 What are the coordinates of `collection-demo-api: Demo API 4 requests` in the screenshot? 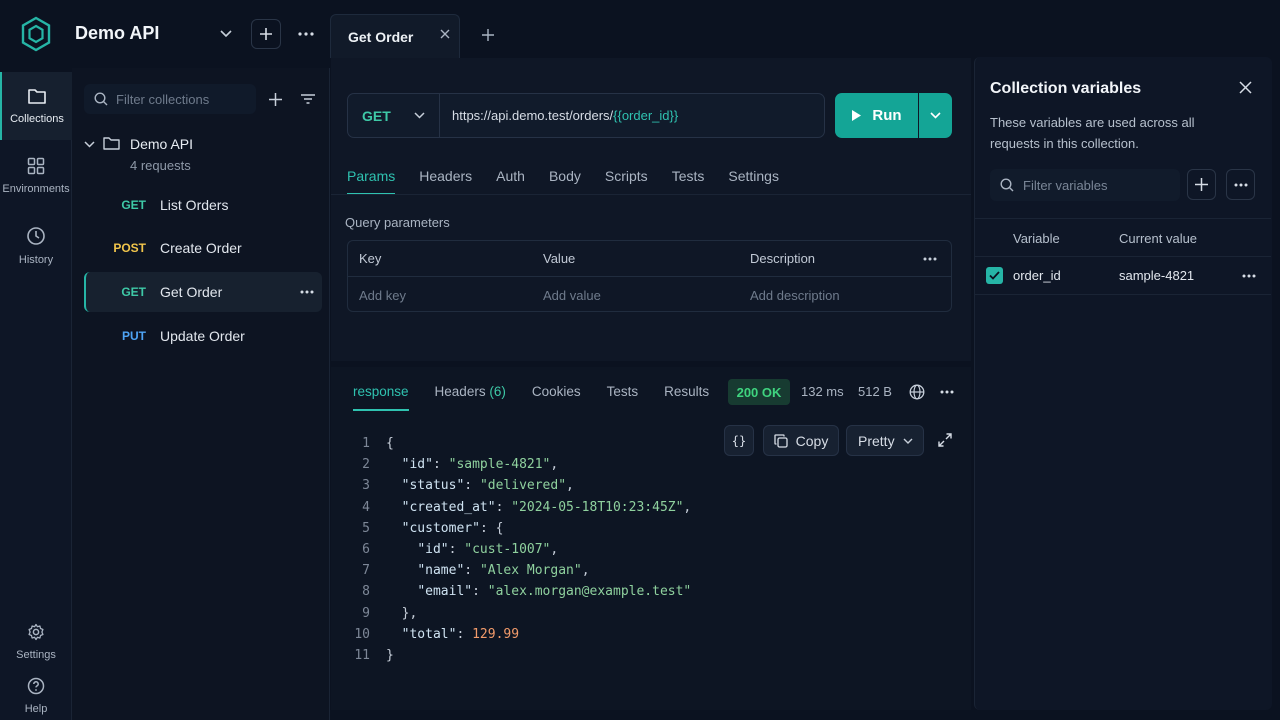 It's located at (204, 157).